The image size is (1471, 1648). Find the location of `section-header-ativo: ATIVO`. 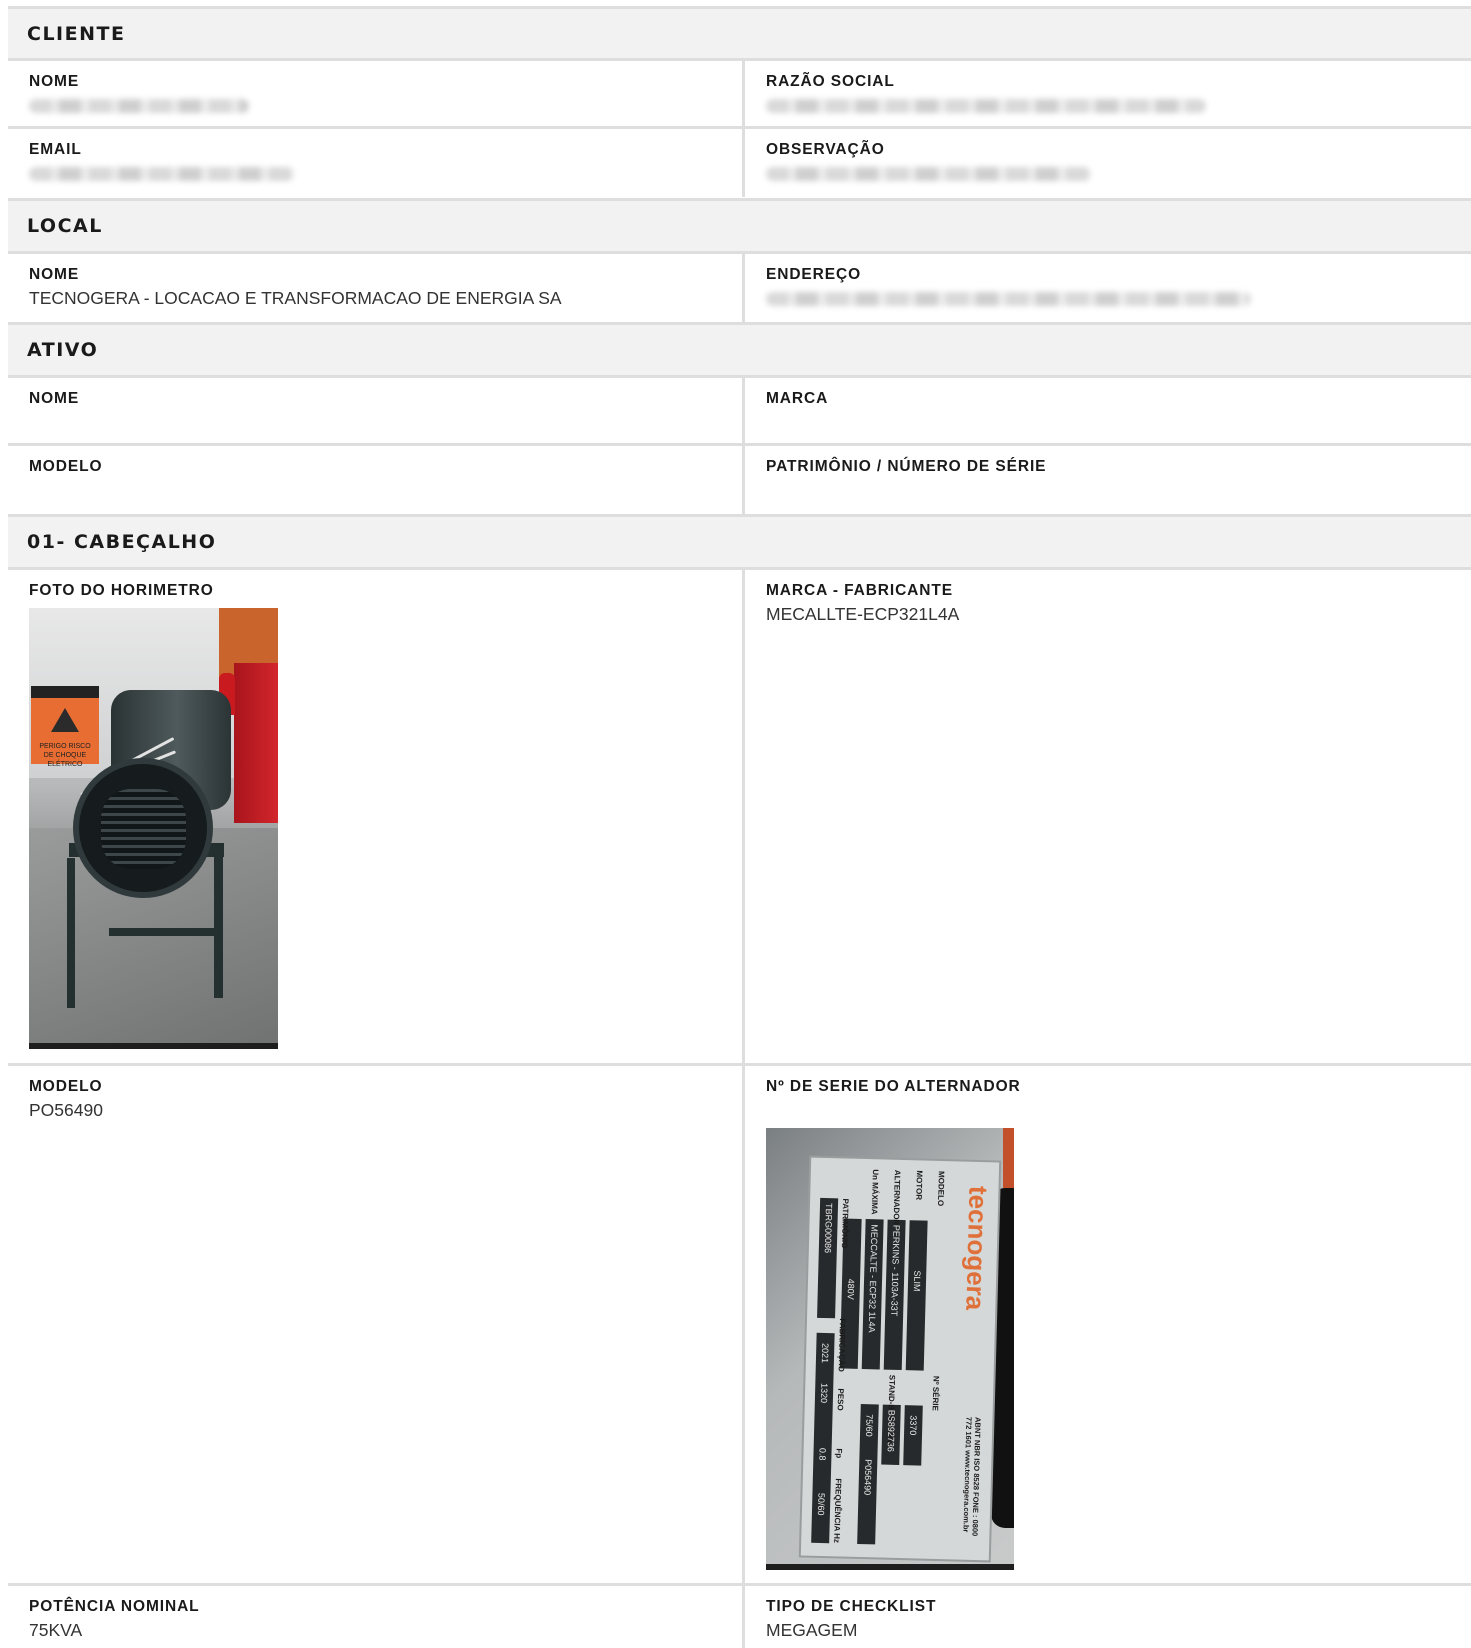

section-header-ativo: ATIVO is located at coordinates (739, 350).